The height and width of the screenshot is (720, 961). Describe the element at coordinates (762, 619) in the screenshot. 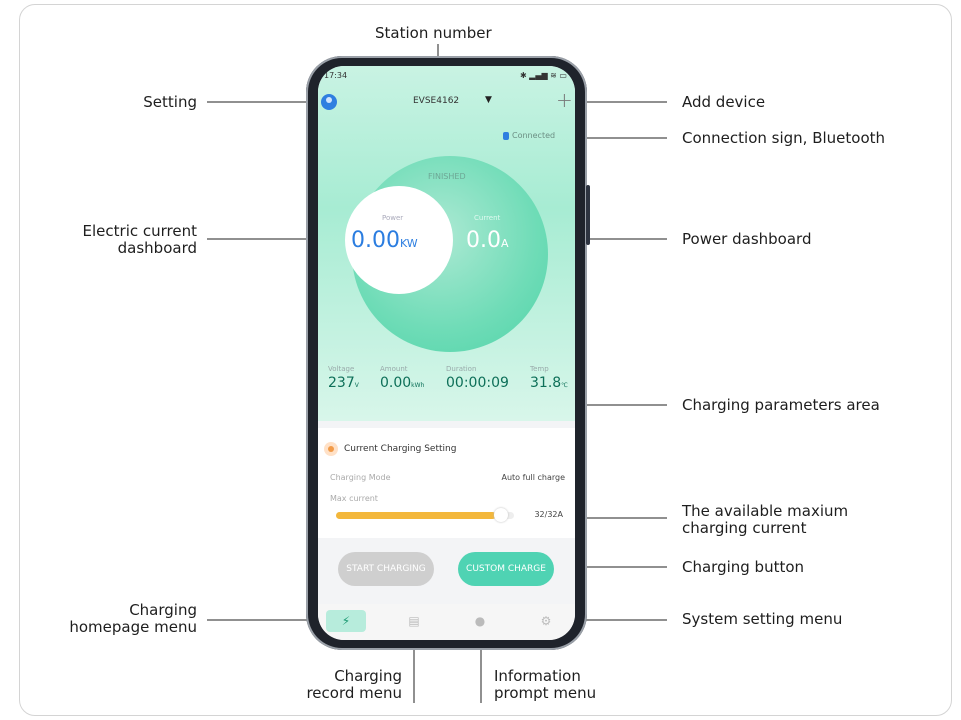

I see `label-system-setting-menu: System setting menu` at that location.